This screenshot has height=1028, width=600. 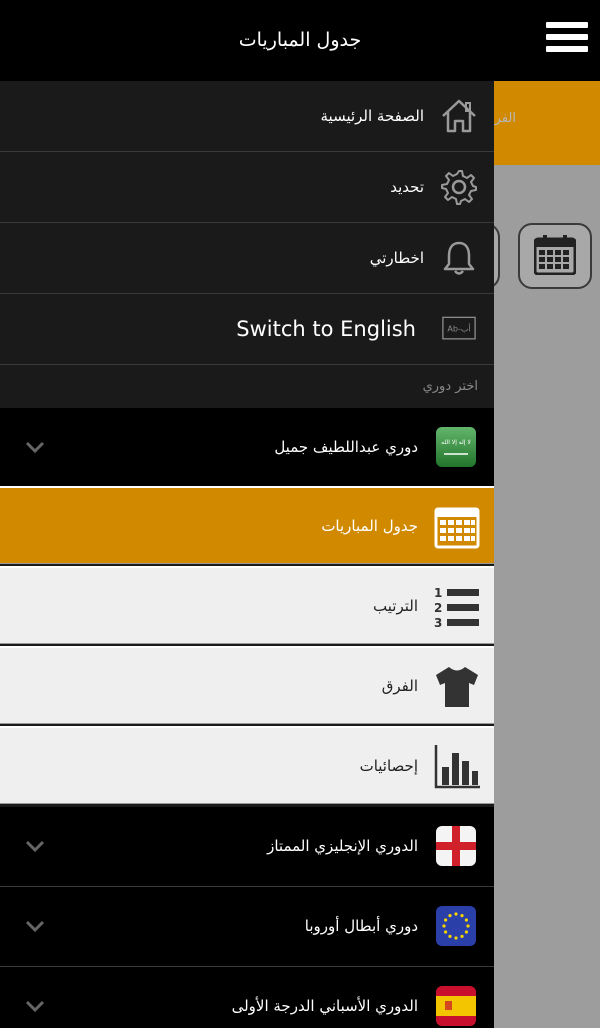 I want to click on section-choose-league: اختر دوري, so click(x=247, y=387).